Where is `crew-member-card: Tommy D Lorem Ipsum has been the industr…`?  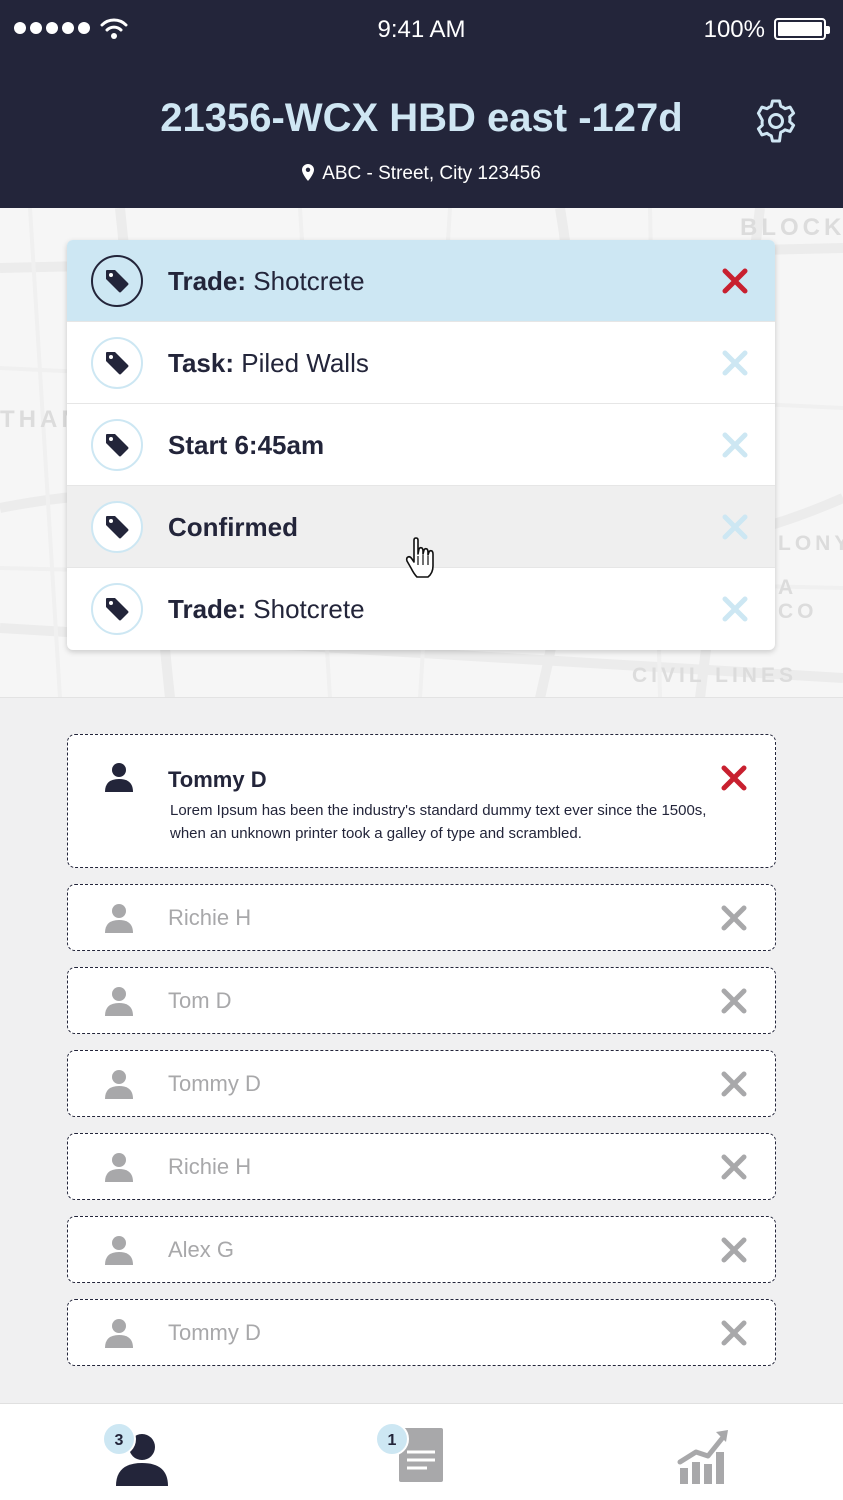 crew-member-card: Tommy D Lorem Ipsum has been the industr… is located at coordinates (421, 801).